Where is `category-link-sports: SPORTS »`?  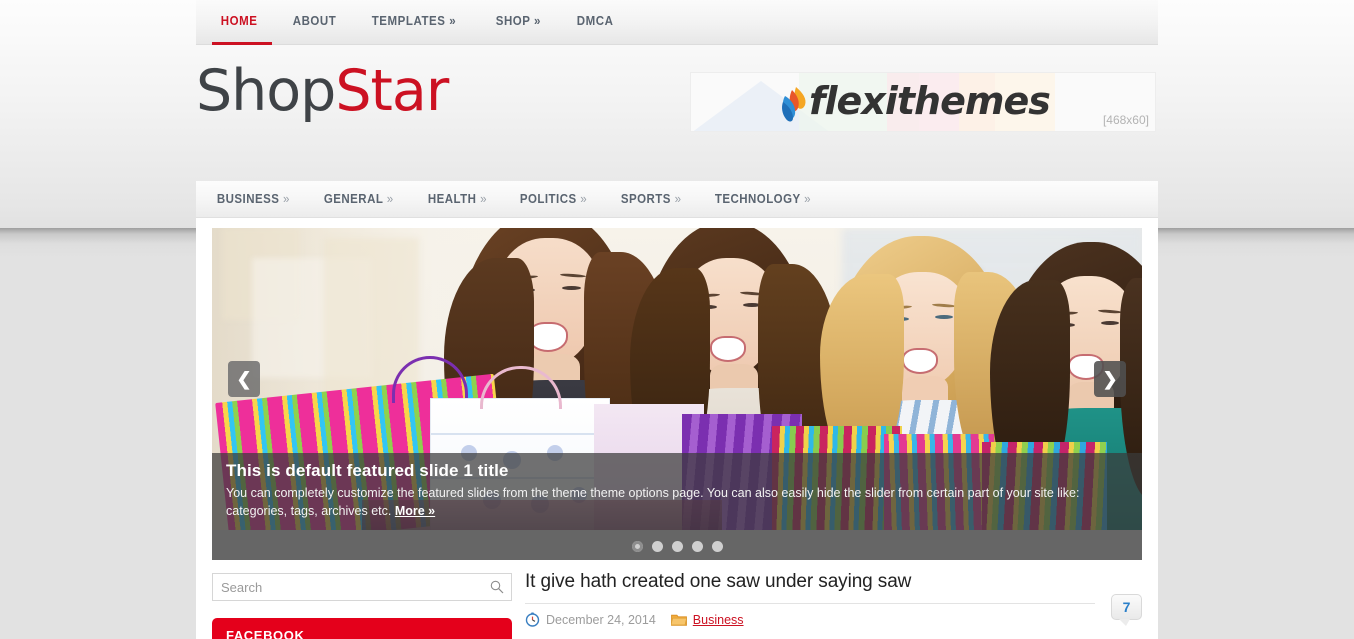 category-link-sports: SPORTS » is located at coordinates (651, 199).